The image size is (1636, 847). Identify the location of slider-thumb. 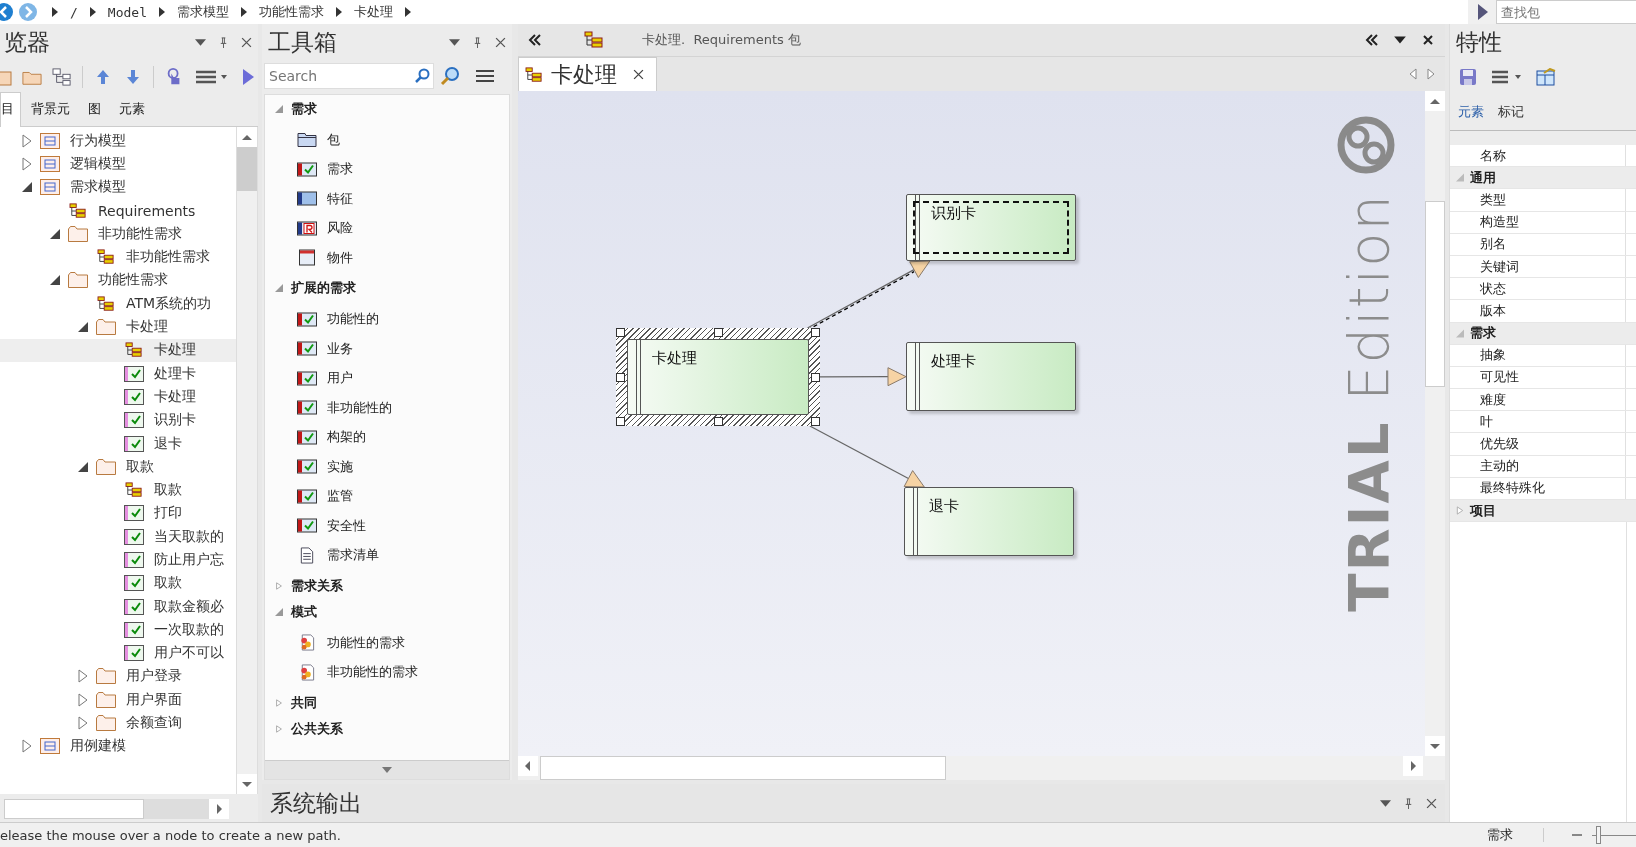
(1598, 835).